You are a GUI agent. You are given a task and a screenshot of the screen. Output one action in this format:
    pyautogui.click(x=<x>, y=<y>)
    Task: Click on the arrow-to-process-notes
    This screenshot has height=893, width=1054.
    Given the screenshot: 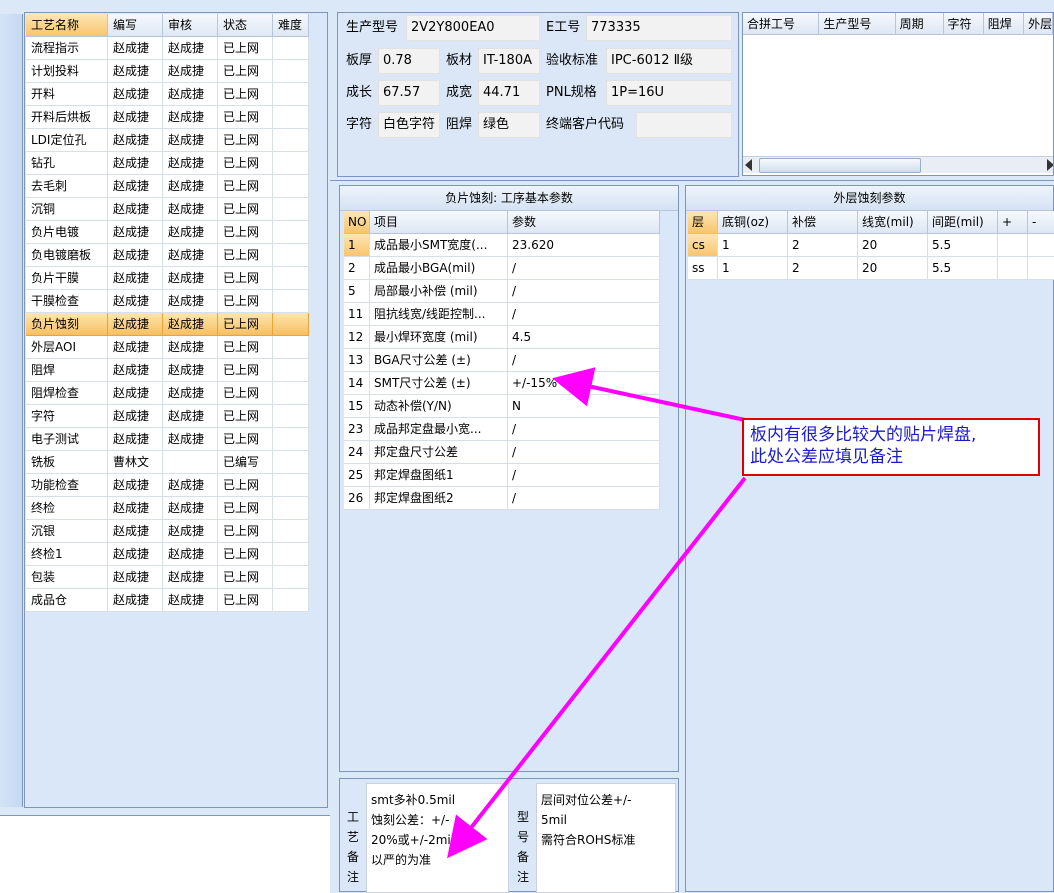 What is the action you would take?
    pyautogui.click(x=597, y=667)
    